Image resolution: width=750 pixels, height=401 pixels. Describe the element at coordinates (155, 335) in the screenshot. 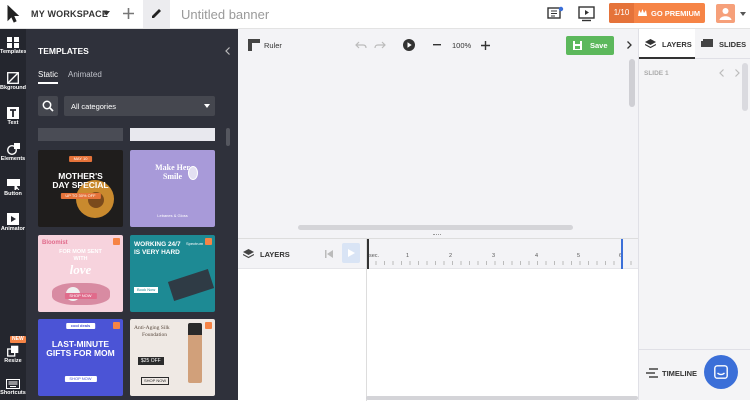

I see `card-text: Foundation` at that location.